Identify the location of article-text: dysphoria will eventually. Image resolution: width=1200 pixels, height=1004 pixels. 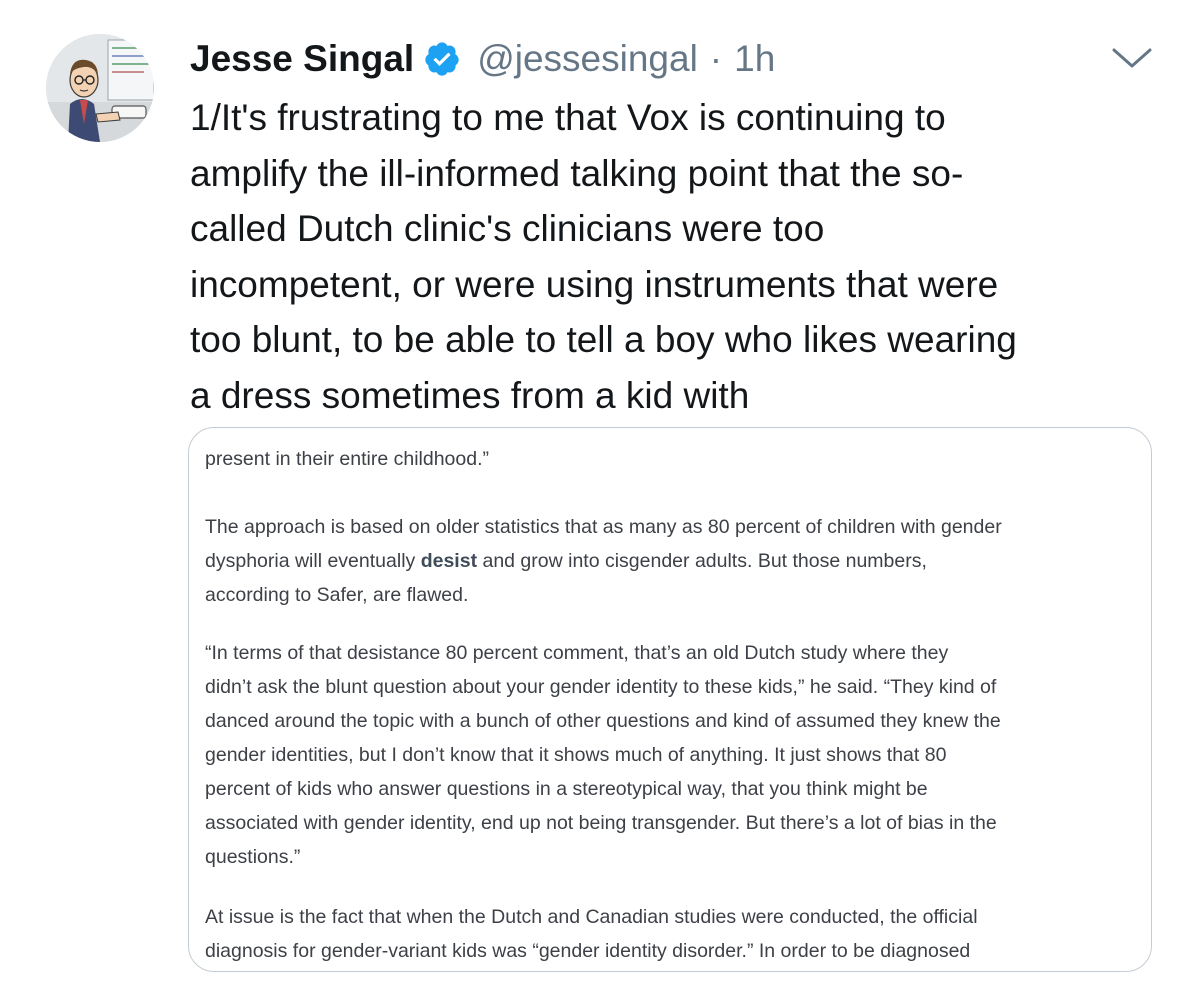
(313, 561).